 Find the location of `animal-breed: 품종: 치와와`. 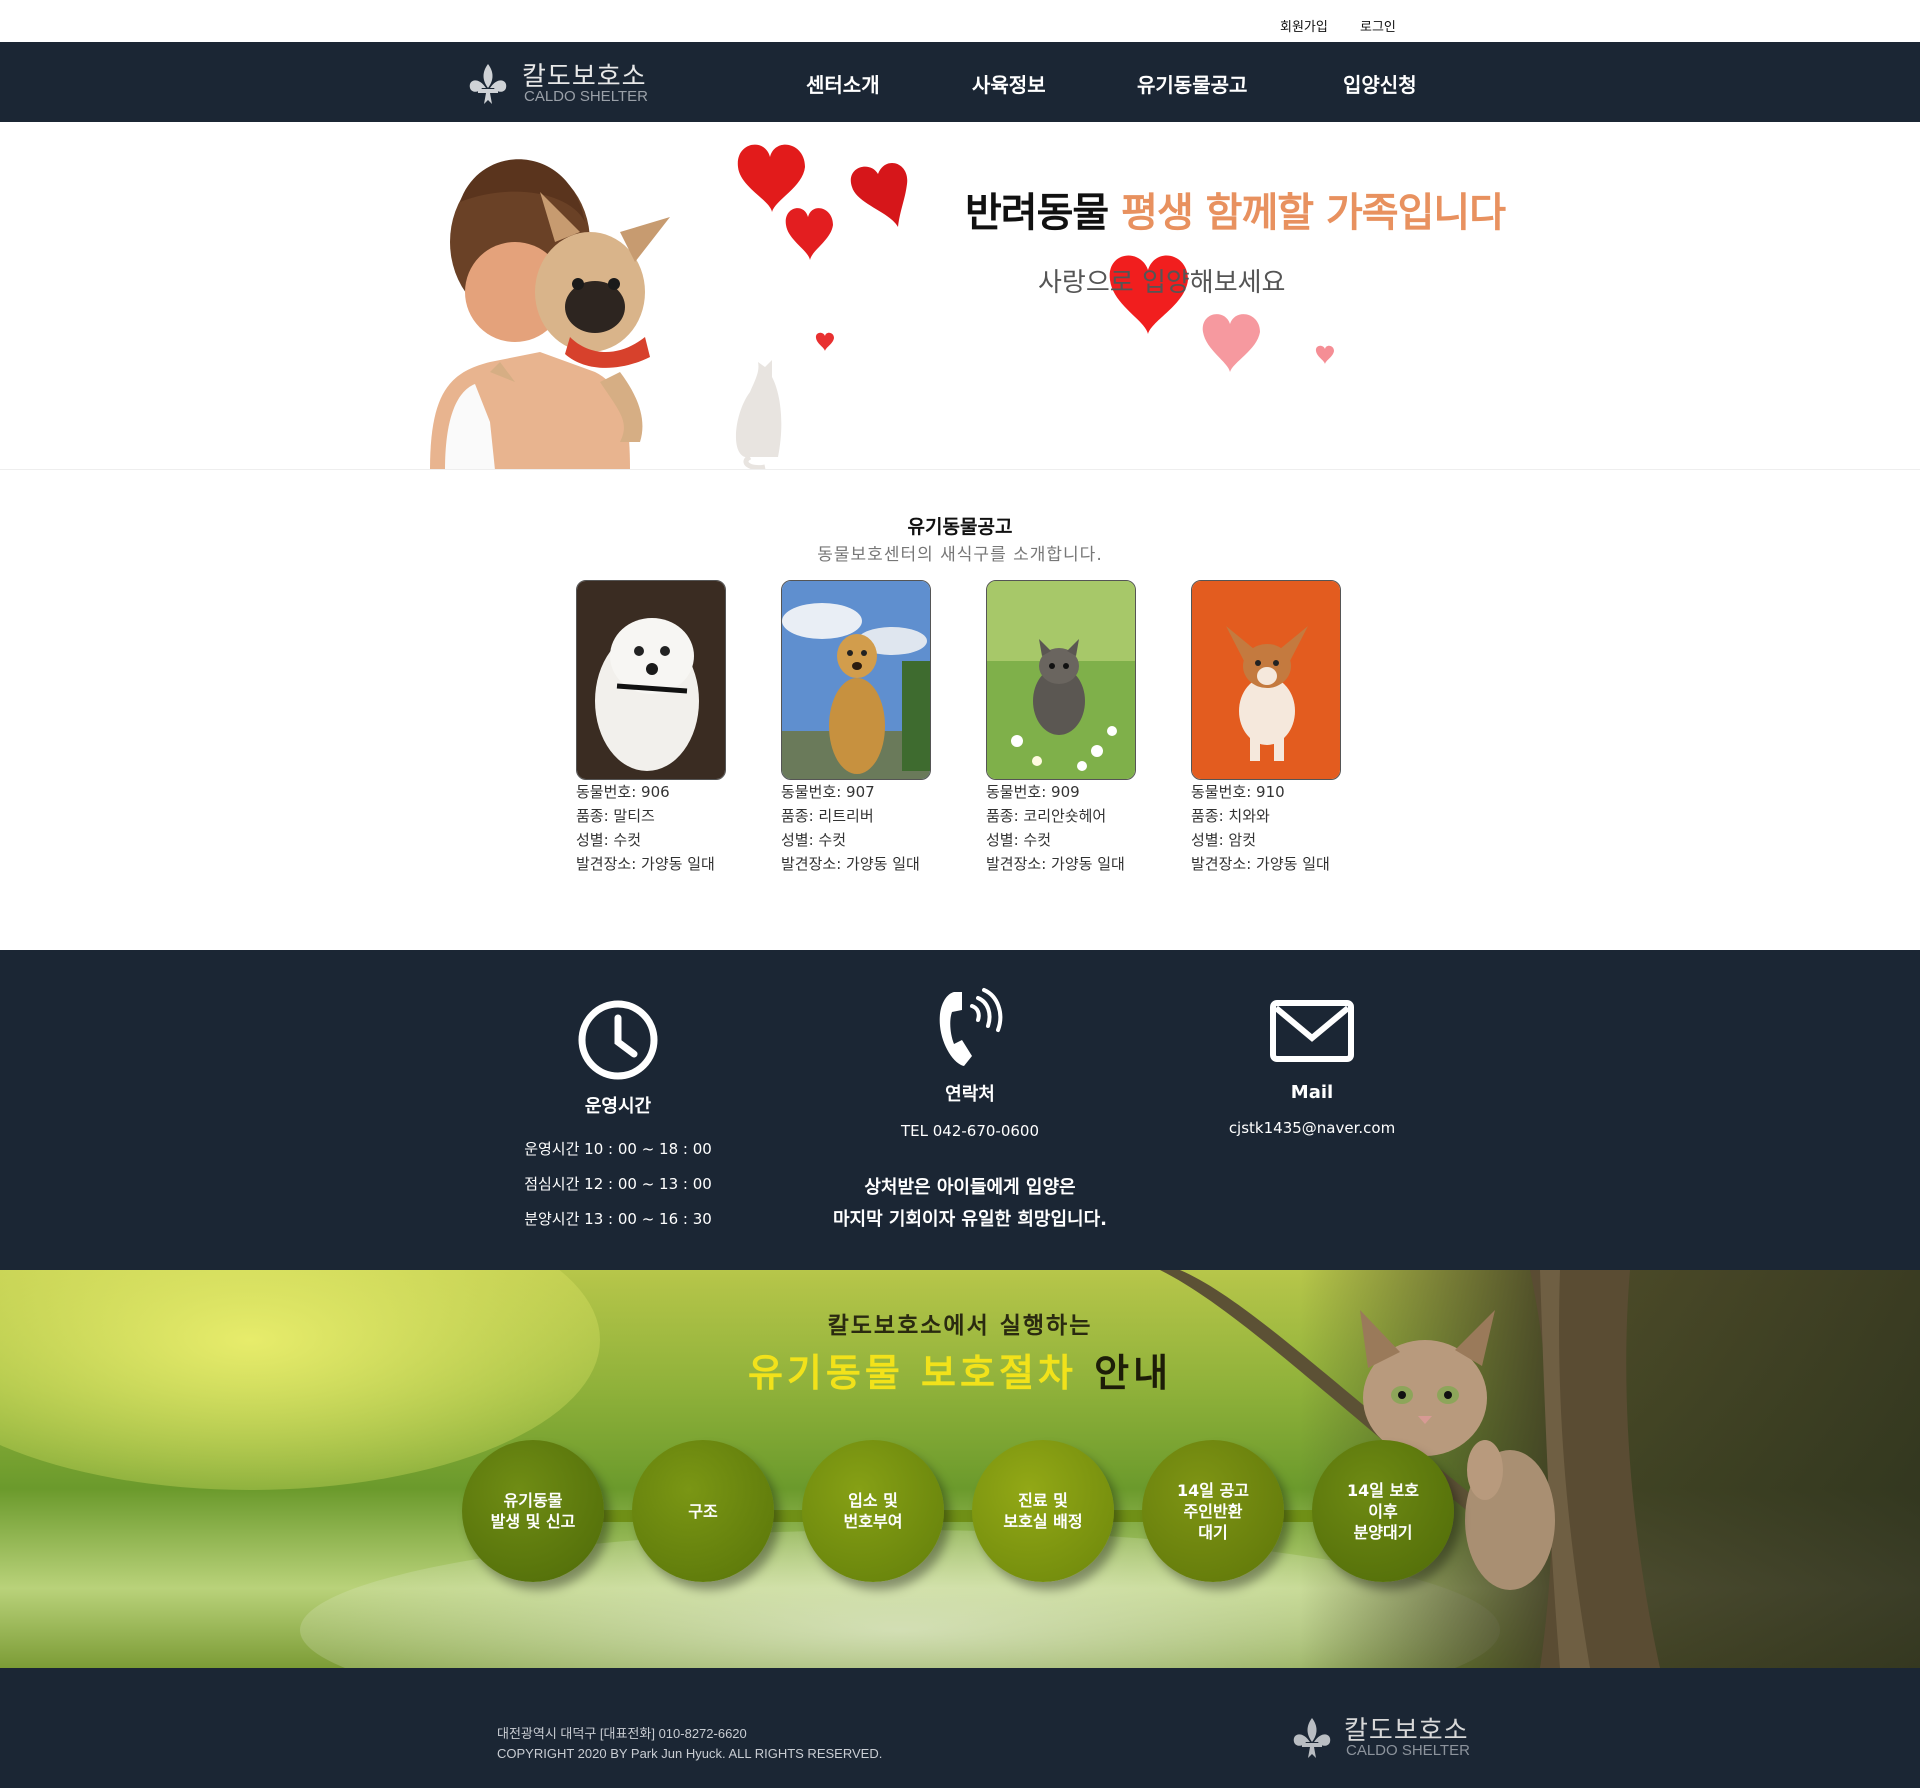

animal-breed: 품종: 치와와 is located at coordinates (1230, 816).